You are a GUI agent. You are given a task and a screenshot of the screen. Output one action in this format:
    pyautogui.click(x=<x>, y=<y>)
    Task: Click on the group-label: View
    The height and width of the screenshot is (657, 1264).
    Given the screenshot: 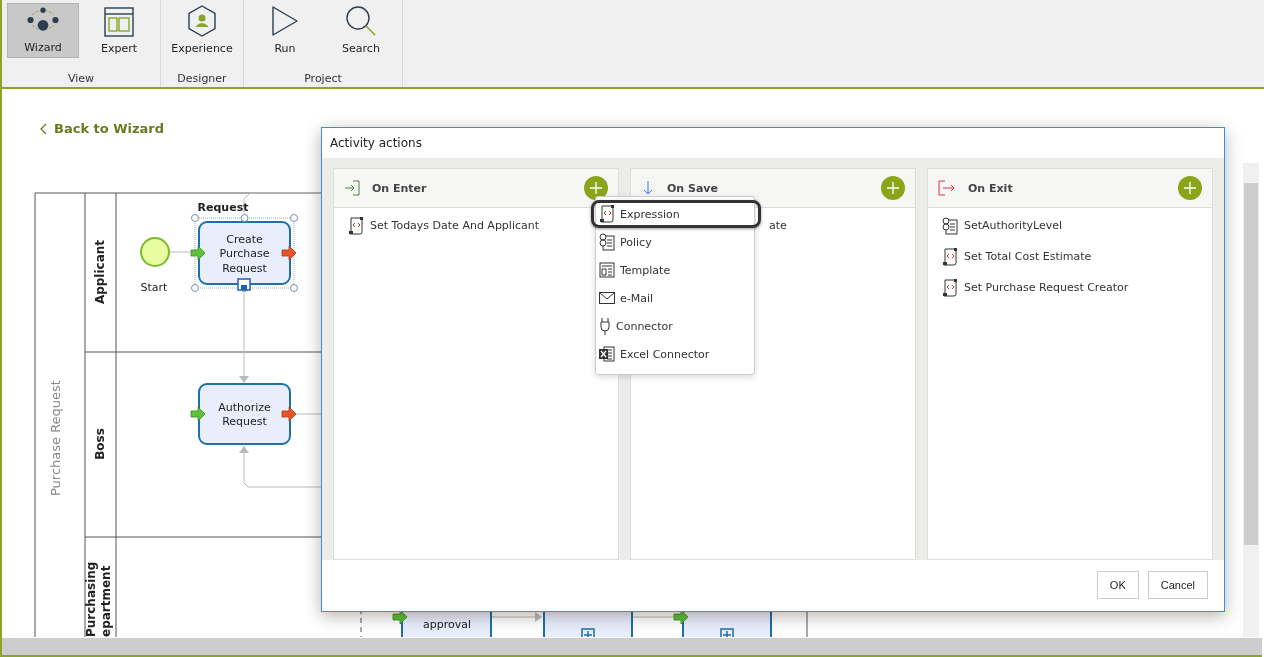 What is the action you would take?
    pyautogui.click(x=81, y=78)
    